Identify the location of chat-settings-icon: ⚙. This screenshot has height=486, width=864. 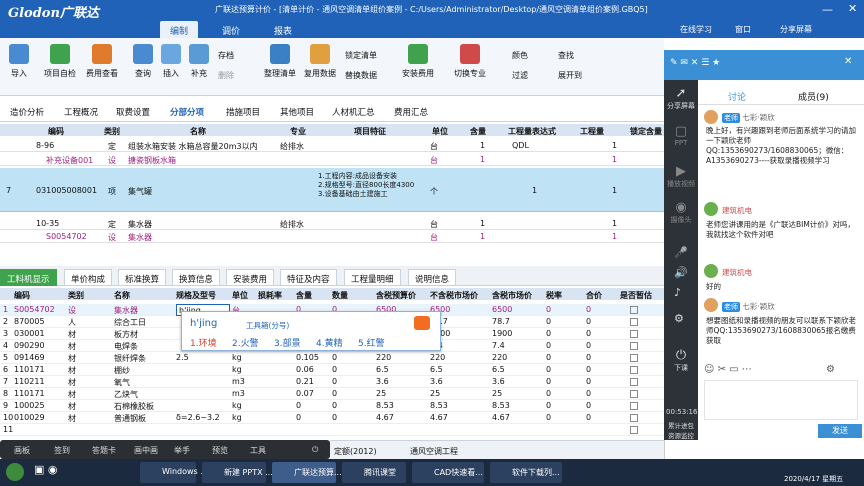
(830, 369).